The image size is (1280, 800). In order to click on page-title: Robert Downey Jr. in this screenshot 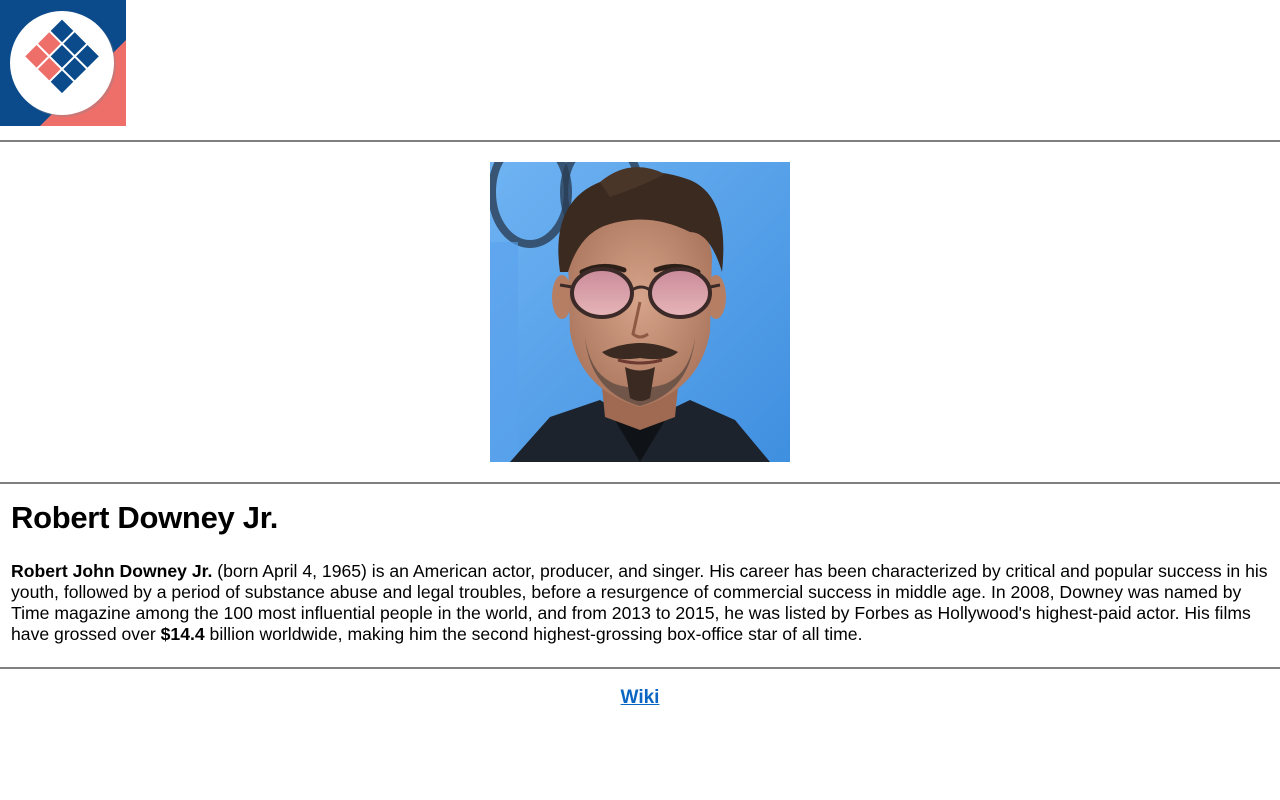, I will do `click(145, 517)`.